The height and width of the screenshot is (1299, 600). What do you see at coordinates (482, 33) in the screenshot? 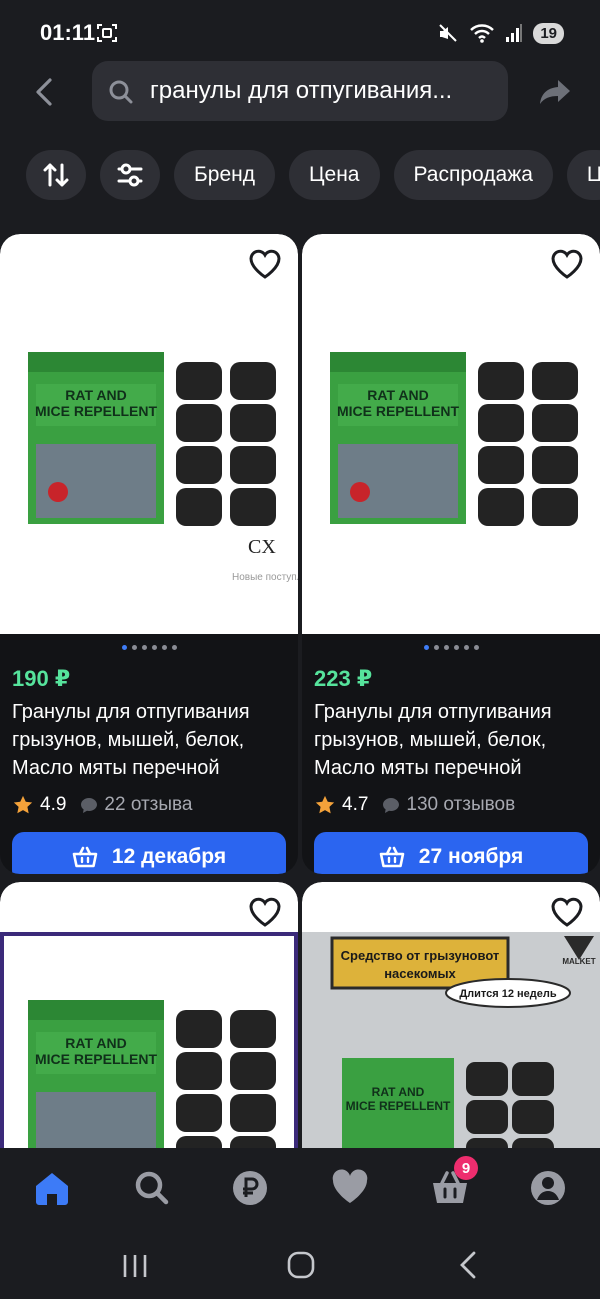
I see `wifi-icon` at bounding box center [482, 33].